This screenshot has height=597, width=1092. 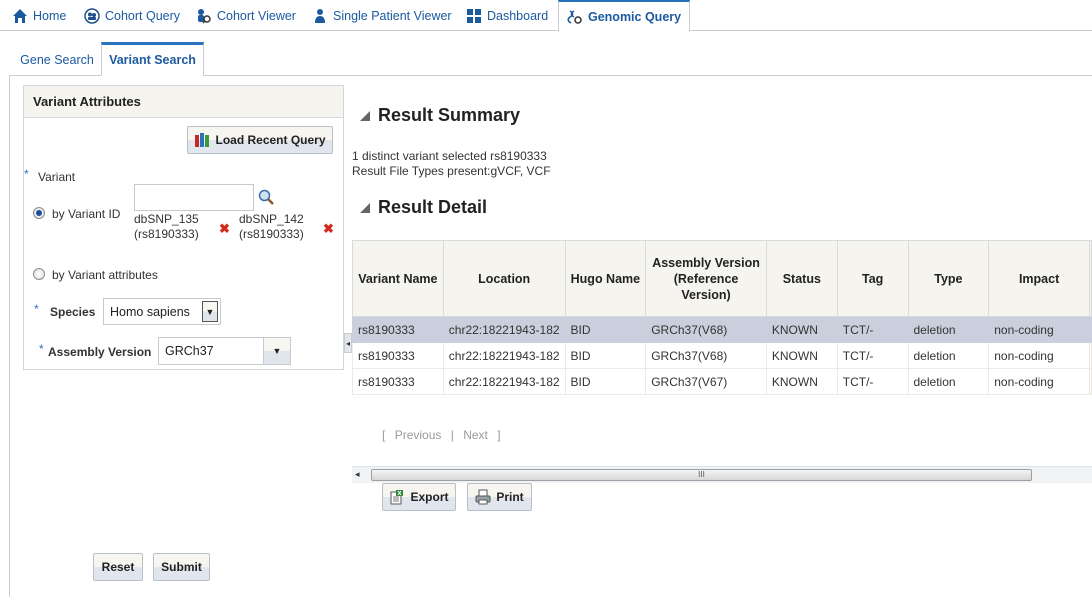 What do you see at coordinates (194, 197) in the screenshot?
I see `variant-id-input` at bounding box center [194, 197].